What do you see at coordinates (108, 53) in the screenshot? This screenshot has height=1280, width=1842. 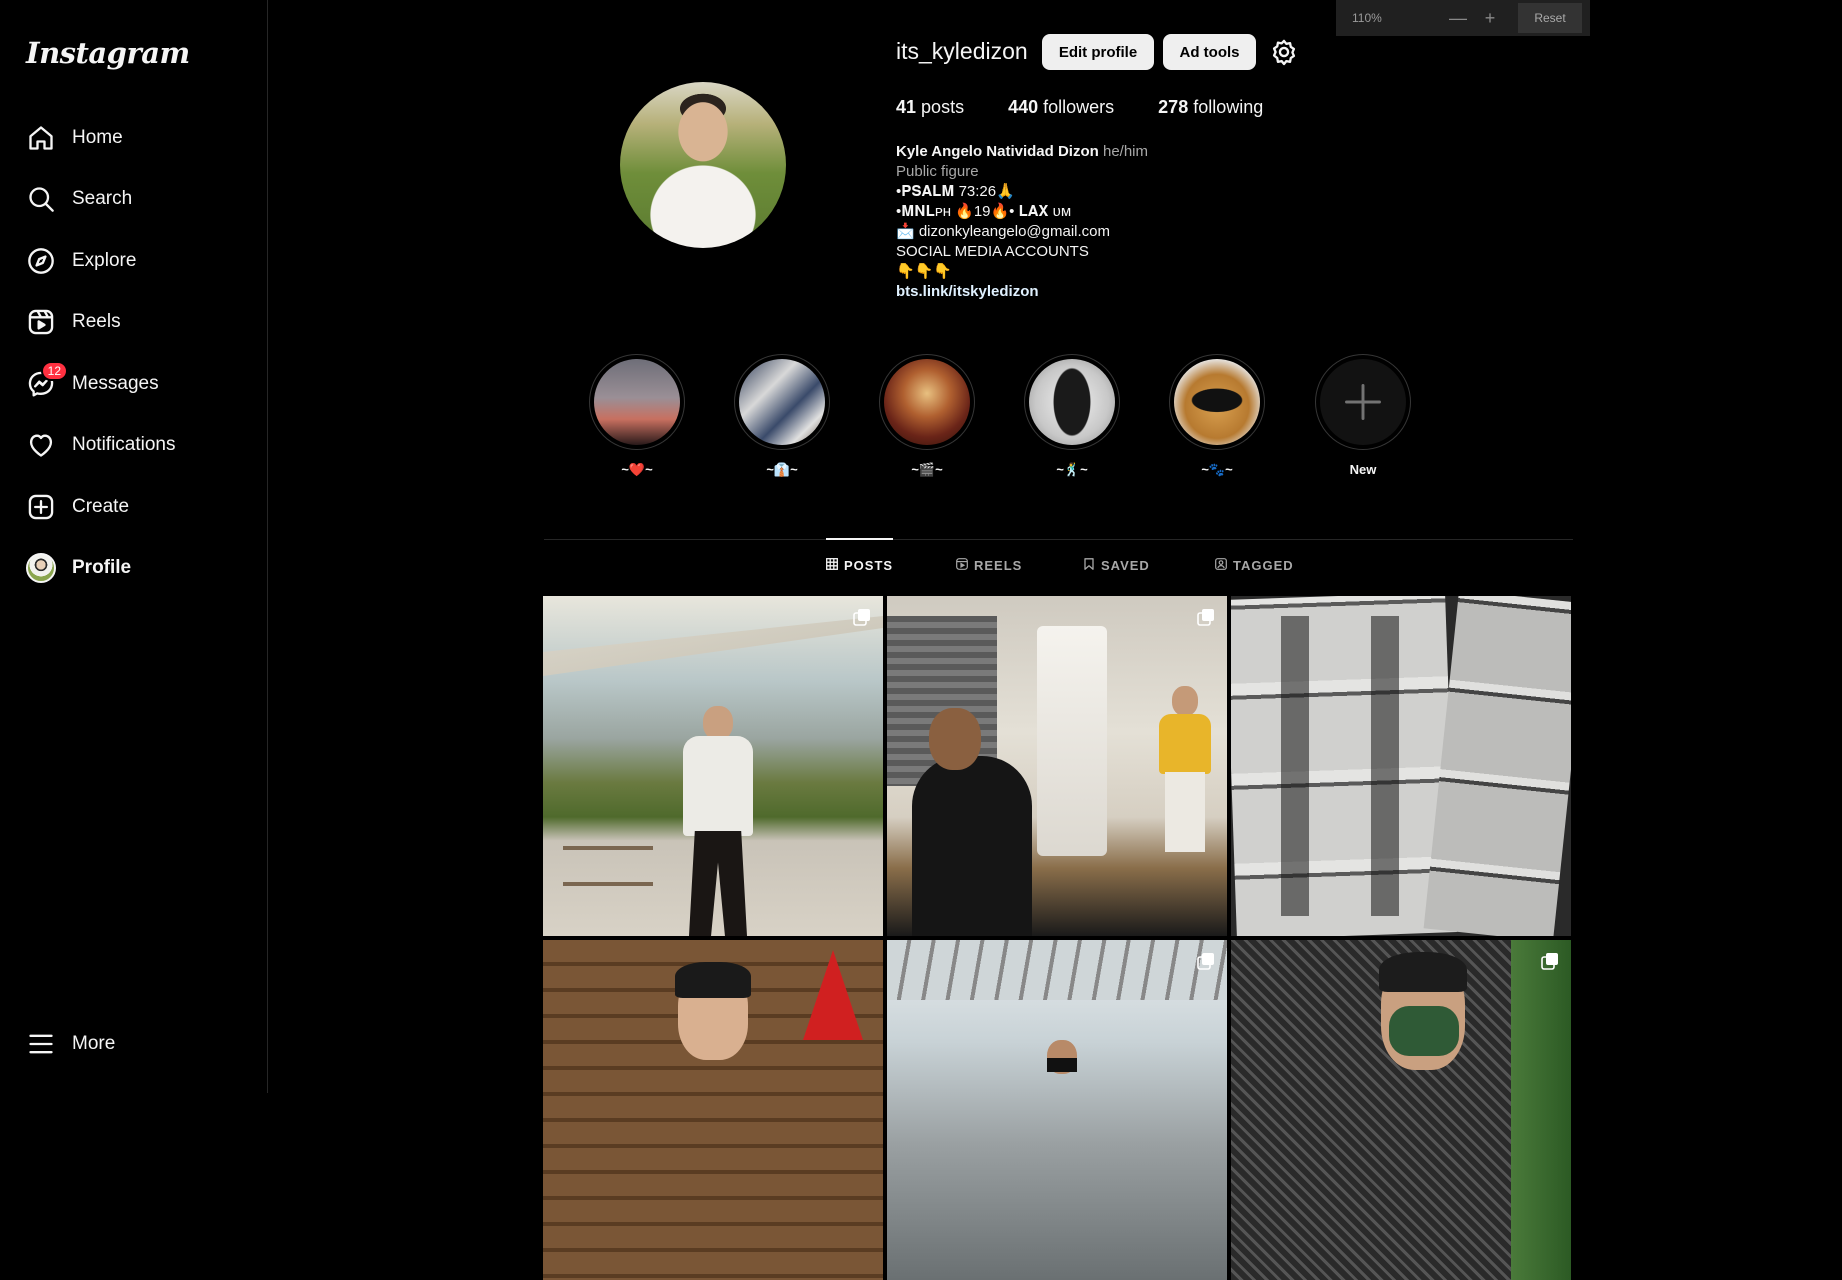 I see `instagram-logo: Instagram` at bounding box center [108, 53].